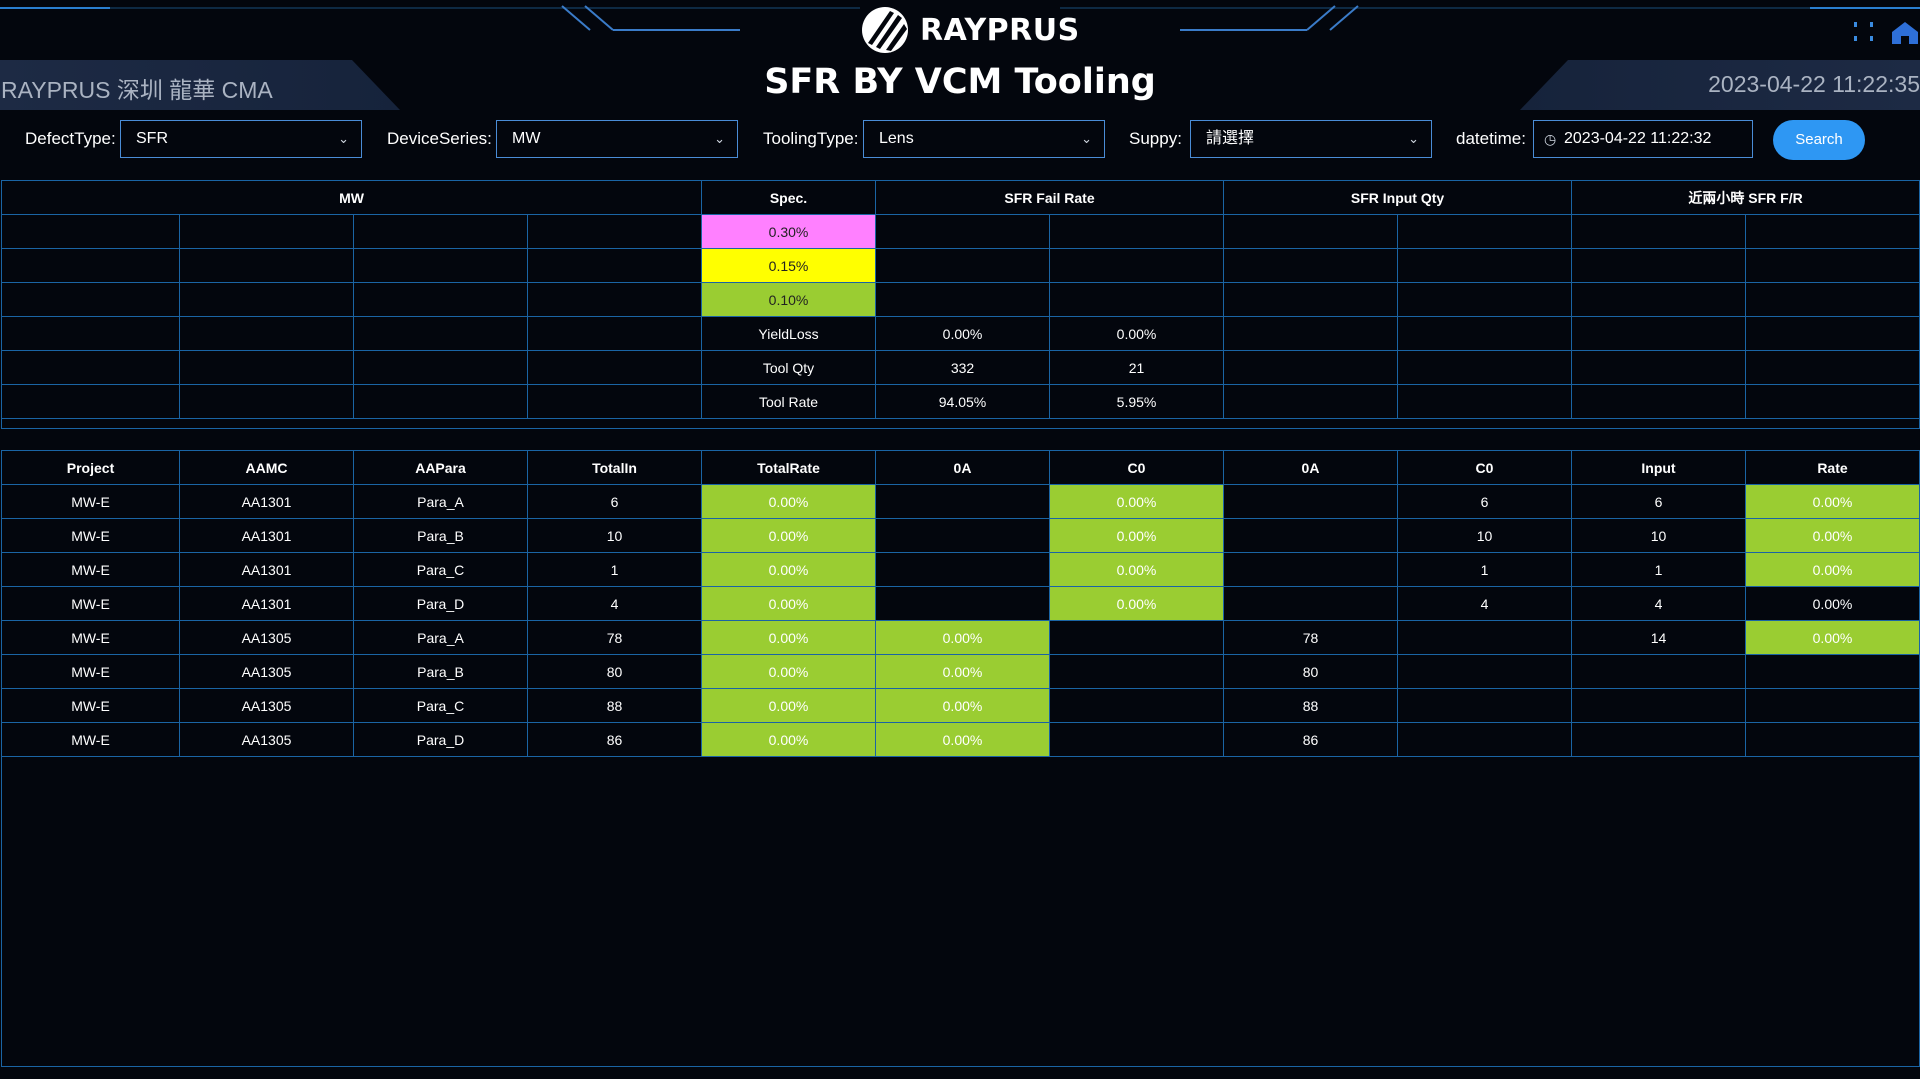 This screenshot has width=1920, height=1079. I want to click on suppy-select: 請選擇 ⌄, so click(1311, 139).